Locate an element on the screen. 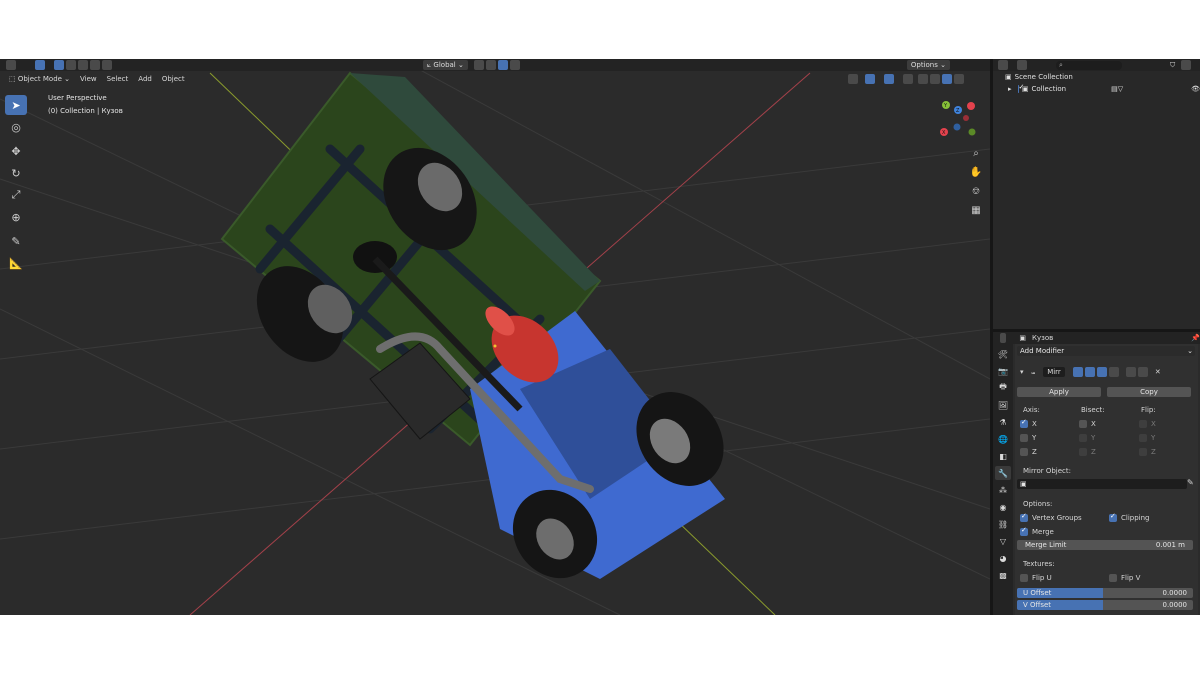 Image resolution: width=1200 pixels, height=675 pixels. axis-x-toggle: X is located at coordinates (1028, 423).